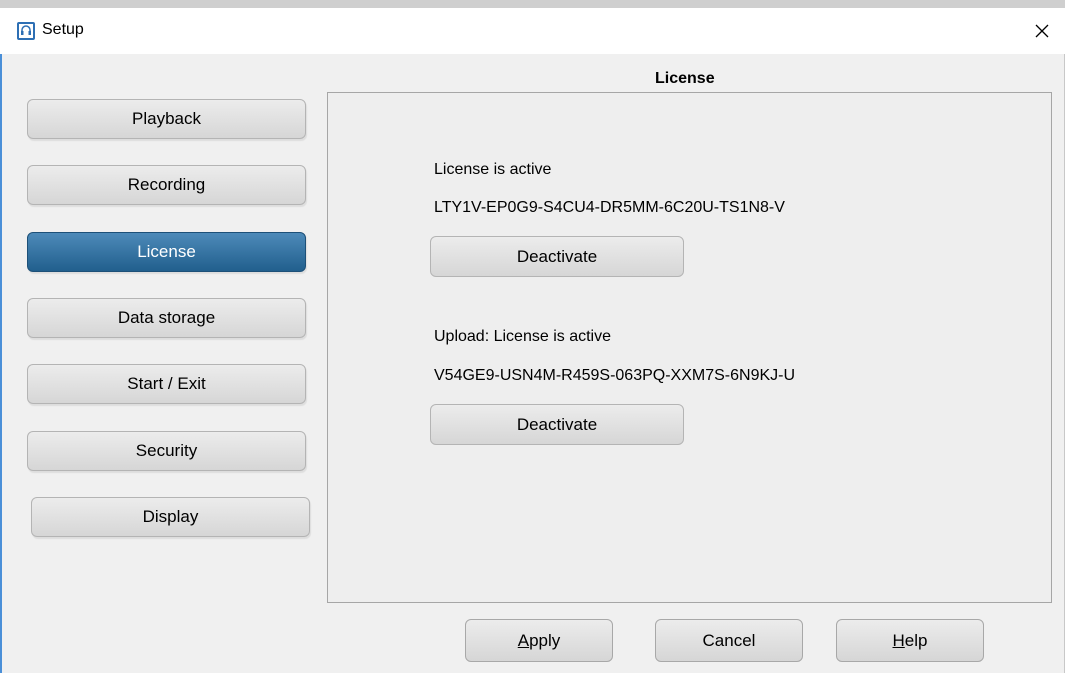  I want to click on help-mnemonic: H, so click(898, 640).